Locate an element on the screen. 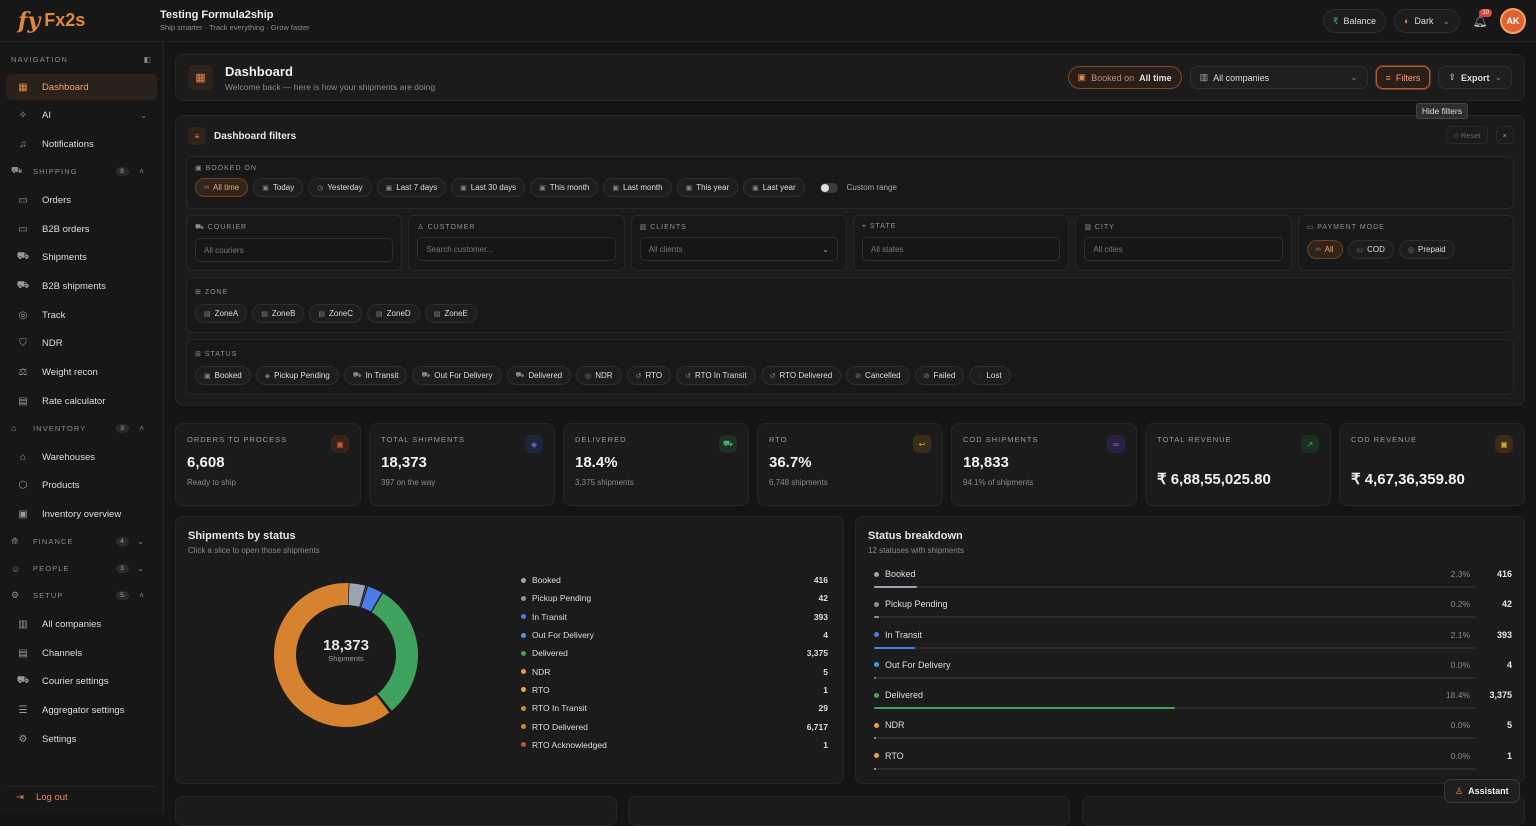 This screenshot has height=826, width=1536. status-row: RTO 0.0% 1 is located at coordinates (1193, 762).